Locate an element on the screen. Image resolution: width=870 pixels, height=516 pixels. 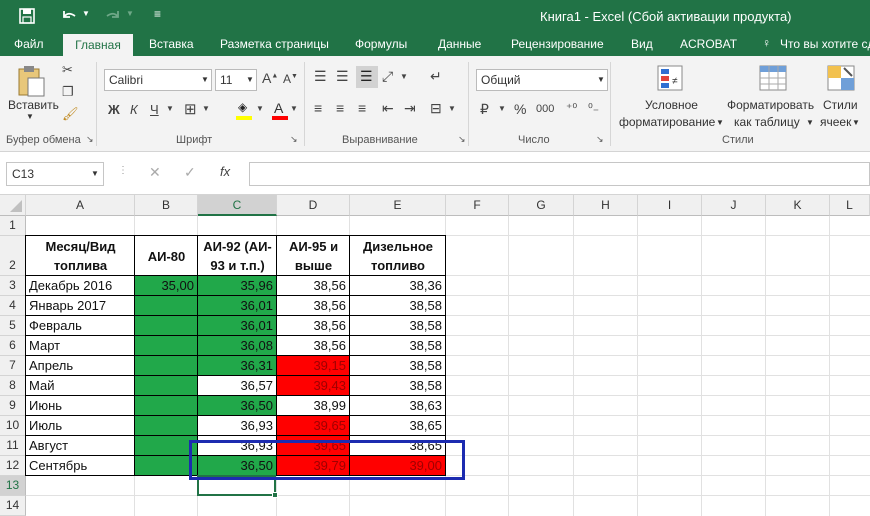
cell-value-e: 38,36 is located at coordinates (396, 286).